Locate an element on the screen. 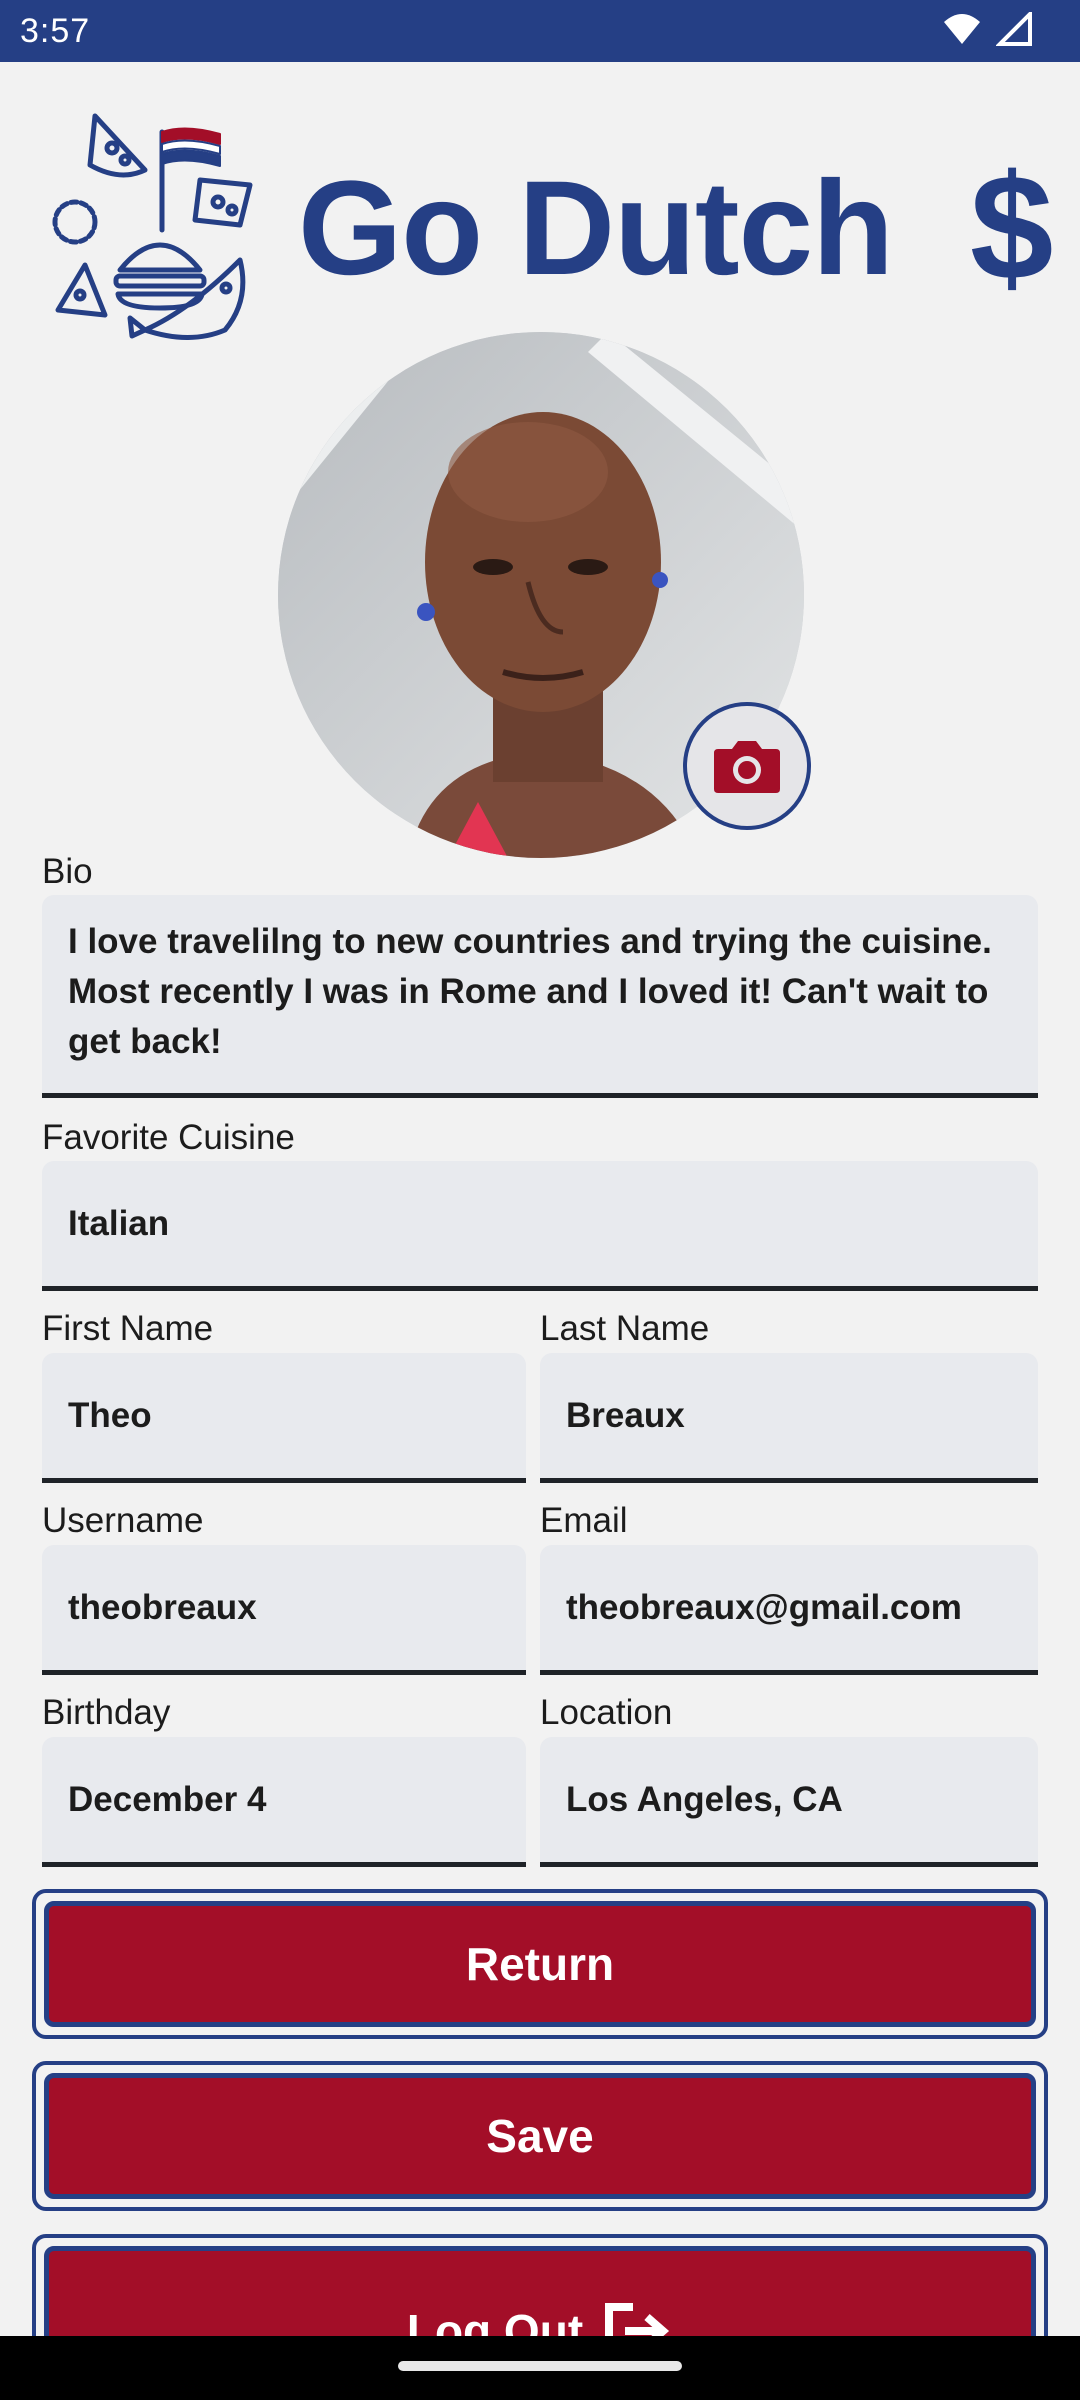  last-name-field: Breaux is located at coordinates (789, 1418).